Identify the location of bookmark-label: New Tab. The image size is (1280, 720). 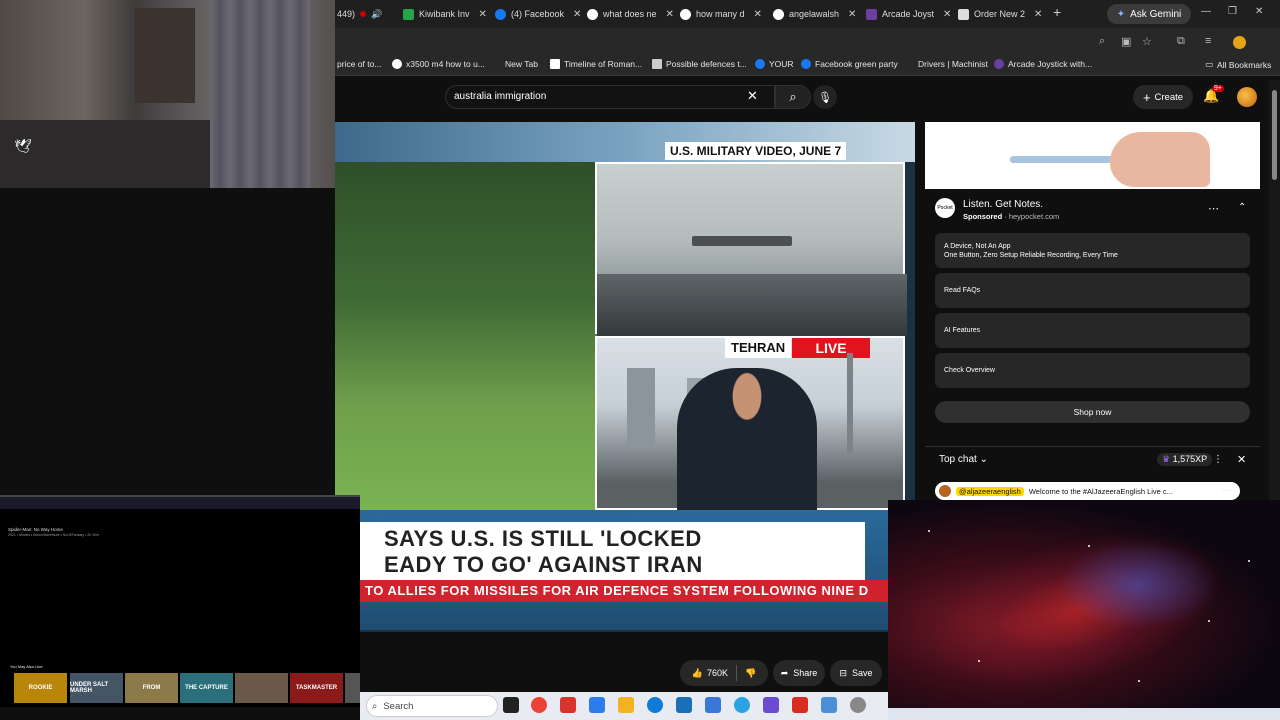
(521, 64).